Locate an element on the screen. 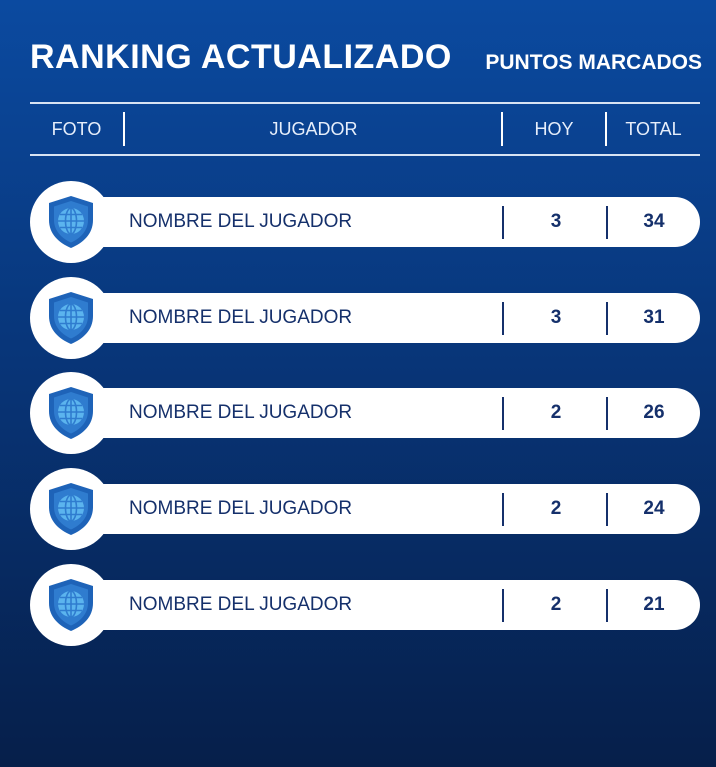 The width and height of the screenshot is (716, 767). page-subtitle: PUNTOS MARCADOS is located at coordinates (593, 62).